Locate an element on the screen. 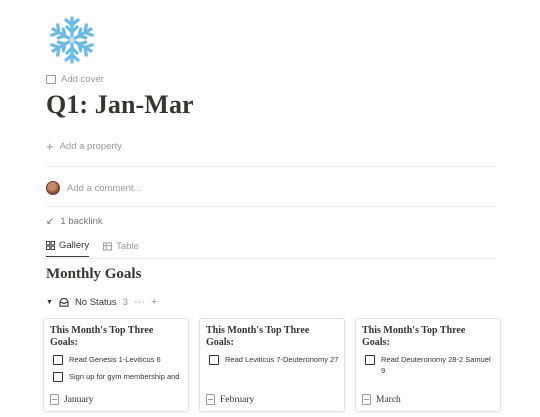  todo-item: Sign up for gym membership and is located at coordinates (118, 376).